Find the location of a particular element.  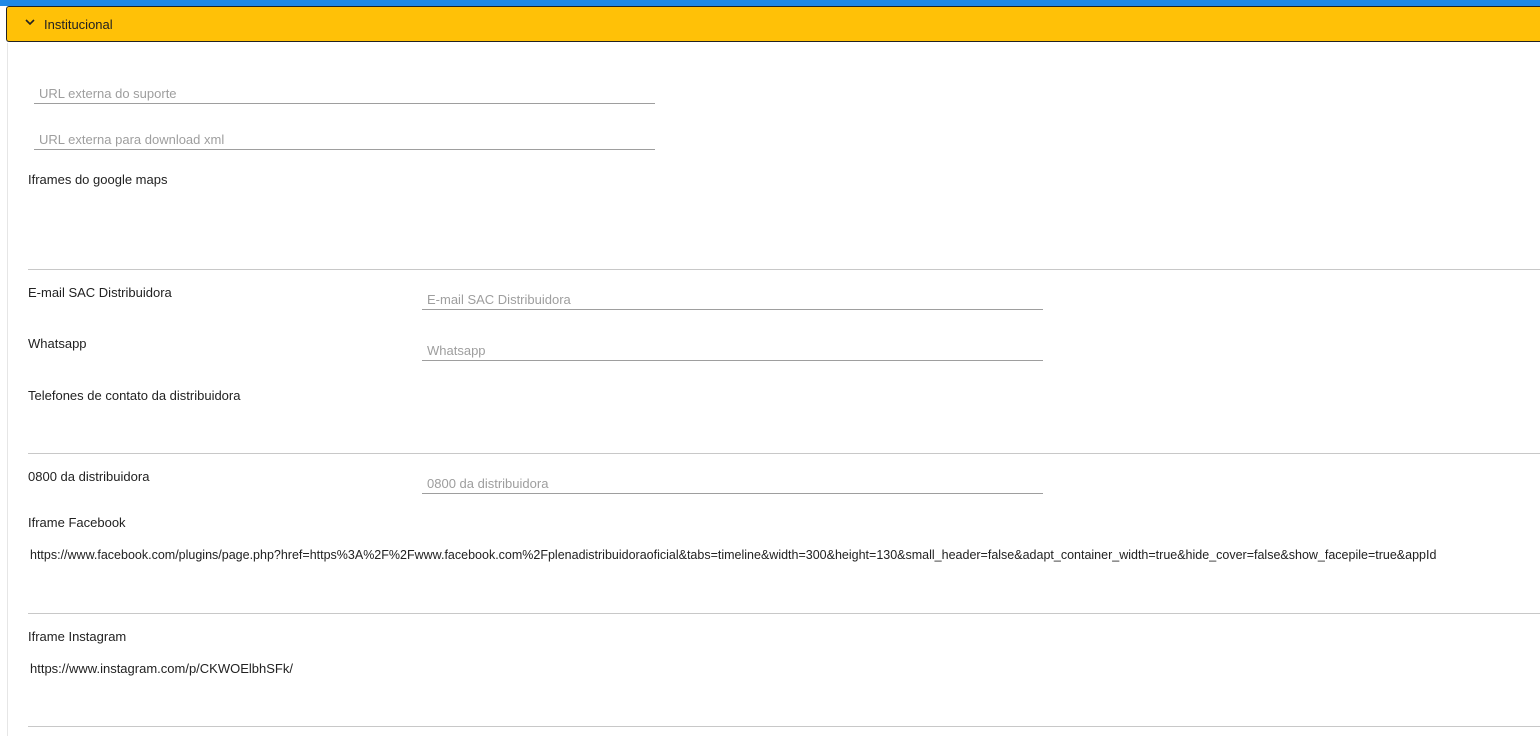

panel-header-institucional: Institucional is located at coordinates (773, 24).